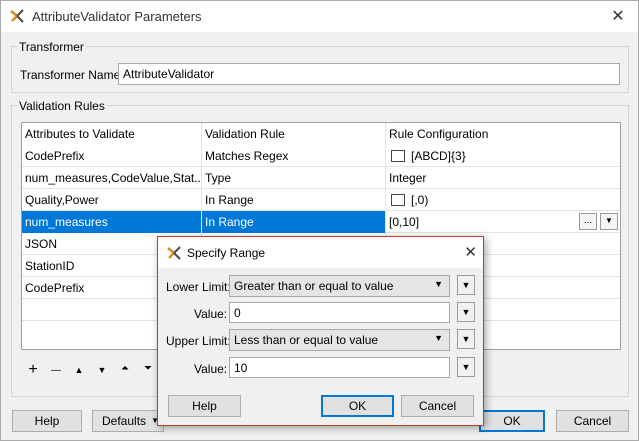 This screenshot has height=441, width=639. What do you see at coordinates (319, 16) in the screenshot?
I see `title-bar: AttributeValidator Parameters ✕` at bounding box center [319, 16].